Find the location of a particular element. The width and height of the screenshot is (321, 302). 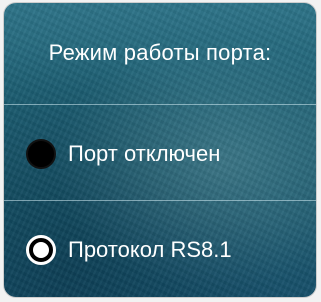

port-mode-title: Режим работы порта: is located at coordinates (160, 52).